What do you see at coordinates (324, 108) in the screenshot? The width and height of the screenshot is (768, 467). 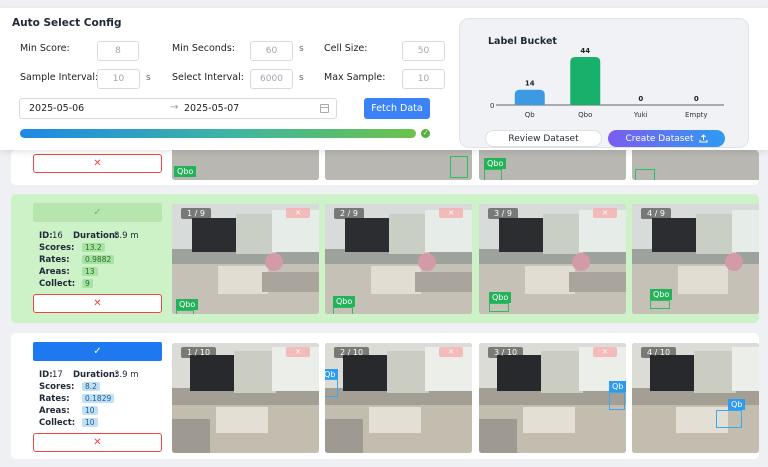 I see `calendar-icon` at bounding box center [324, 108].